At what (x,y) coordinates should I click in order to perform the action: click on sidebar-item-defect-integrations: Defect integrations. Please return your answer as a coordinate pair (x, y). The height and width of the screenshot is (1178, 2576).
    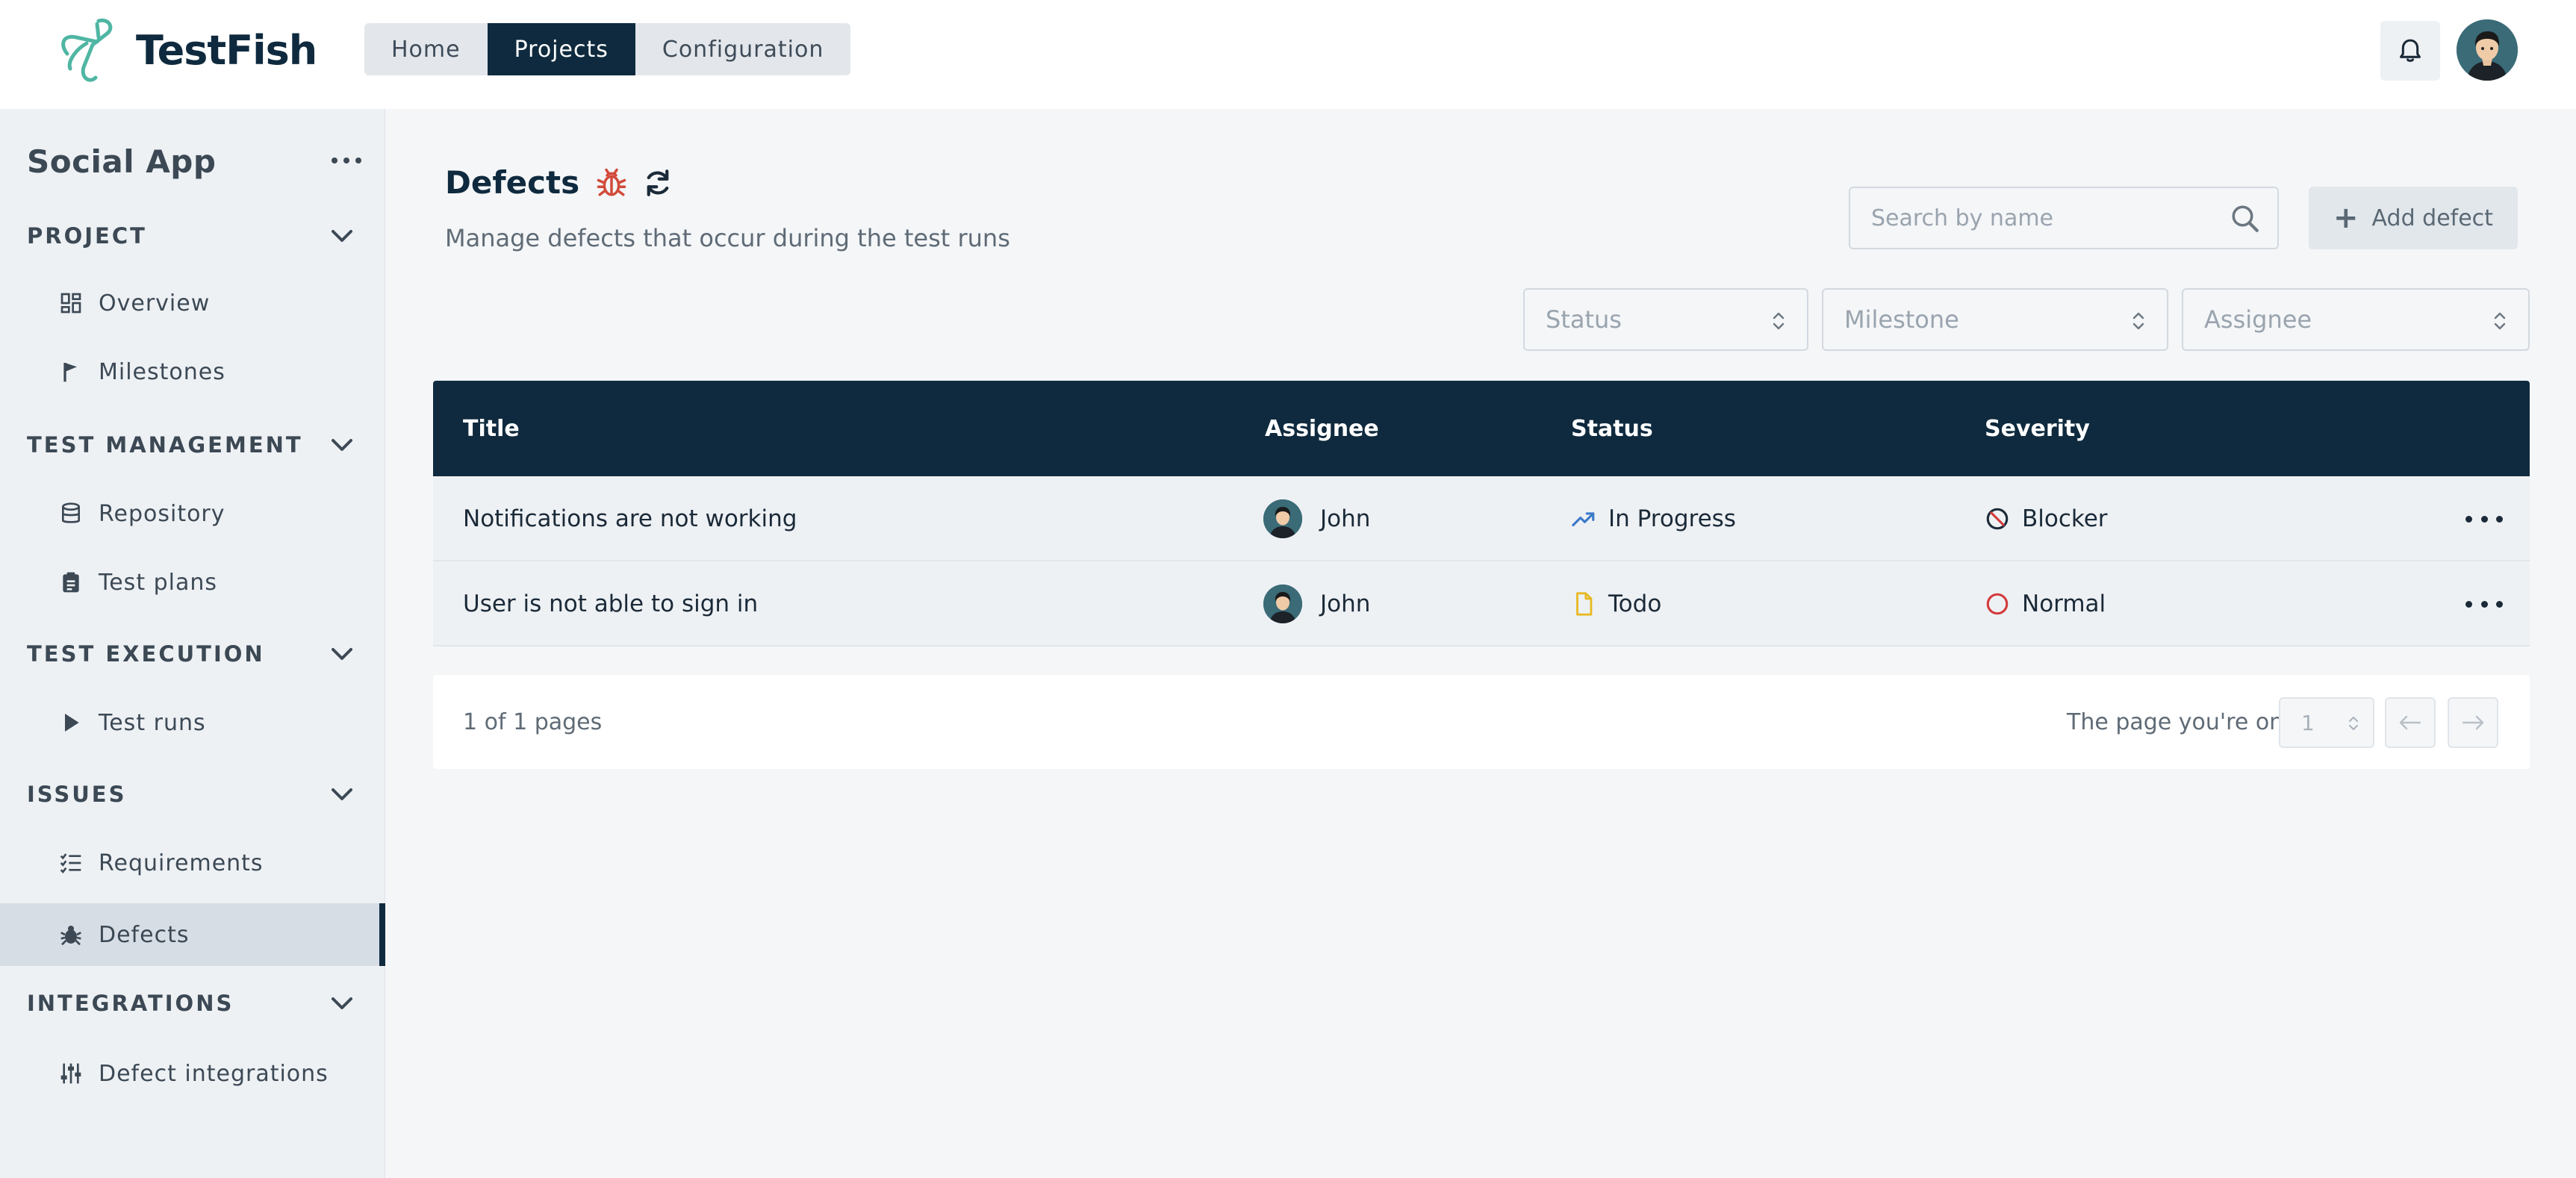
    Looking at the image, I should click on (192, 1074).